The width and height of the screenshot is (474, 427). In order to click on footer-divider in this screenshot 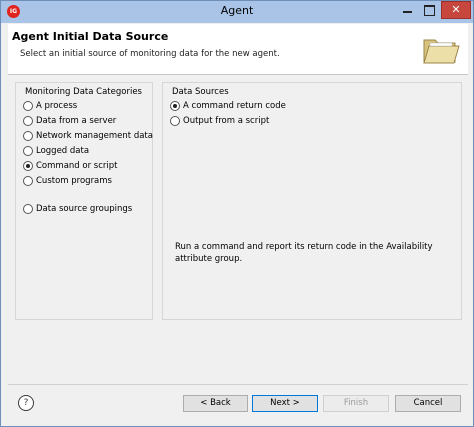, I will do `click(238, 384)`.